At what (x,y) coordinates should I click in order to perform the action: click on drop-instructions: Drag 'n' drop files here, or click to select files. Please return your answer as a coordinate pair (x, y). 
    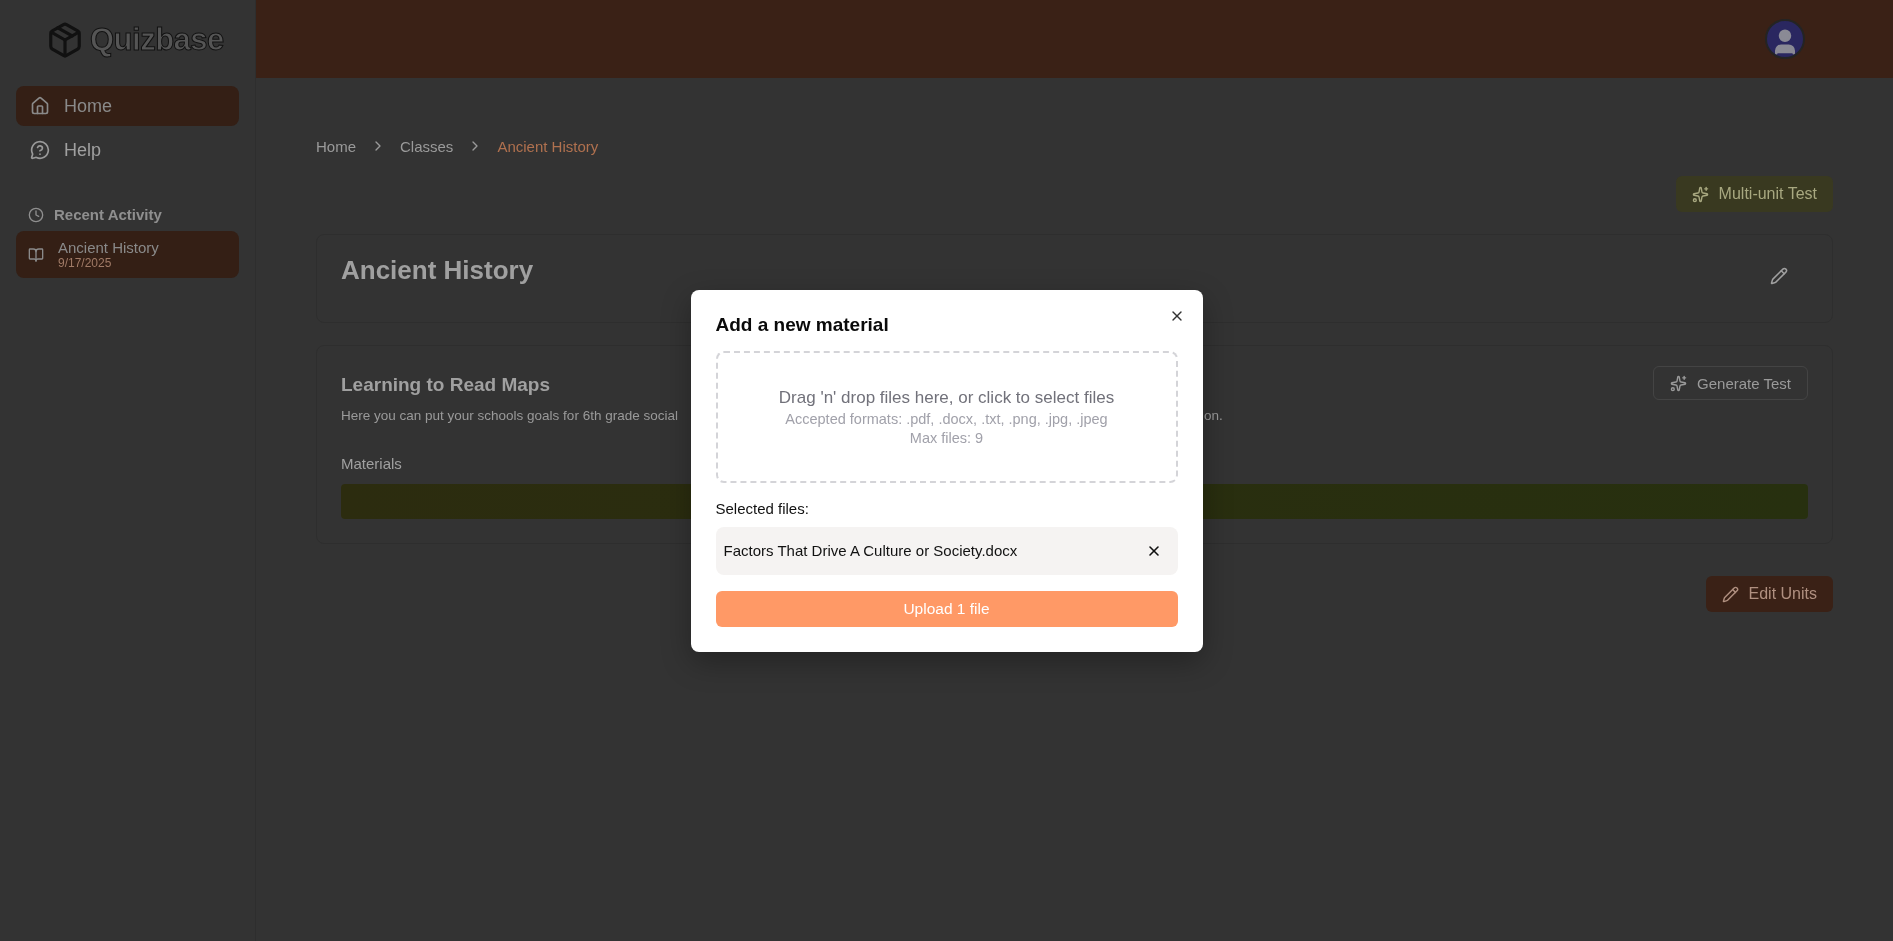
    Looking at the image, I should click on (946, 397).